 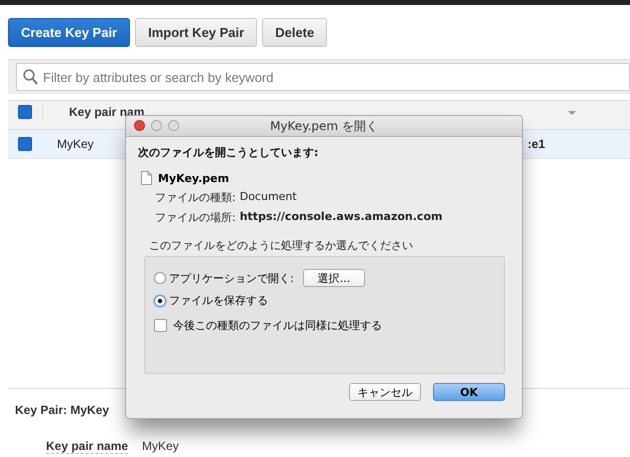 What do you see at coordinates (87, 446) in the screenshot?
I see `field-label: Key pair name` at bounding box center [87, 446].